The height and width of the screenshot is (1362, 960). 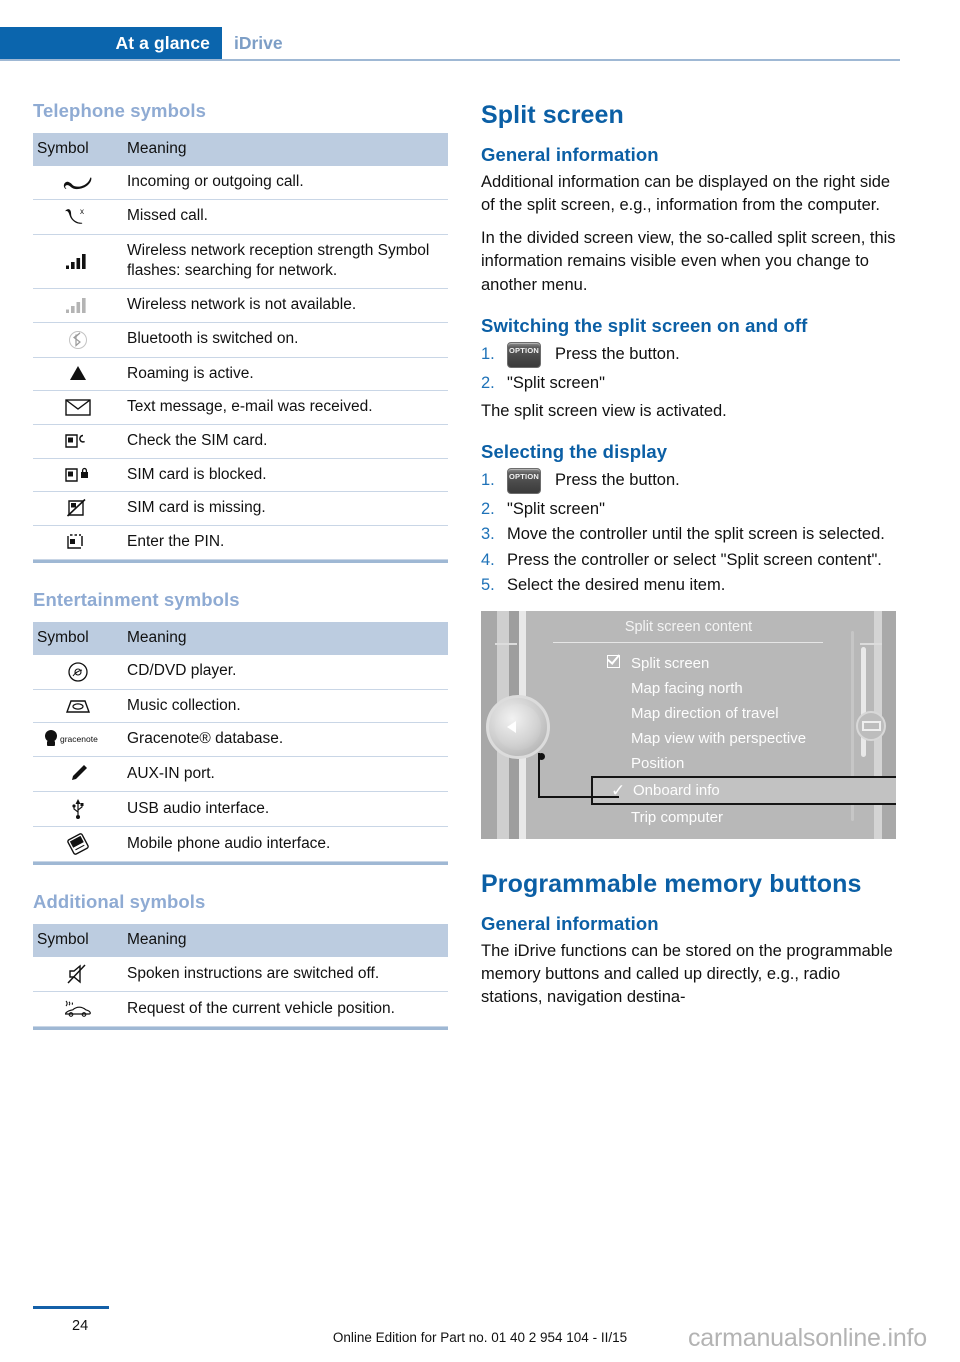 I want to click on idrive-menu-item-map-facing-north: Map facing north, so click(x=741, y=688).